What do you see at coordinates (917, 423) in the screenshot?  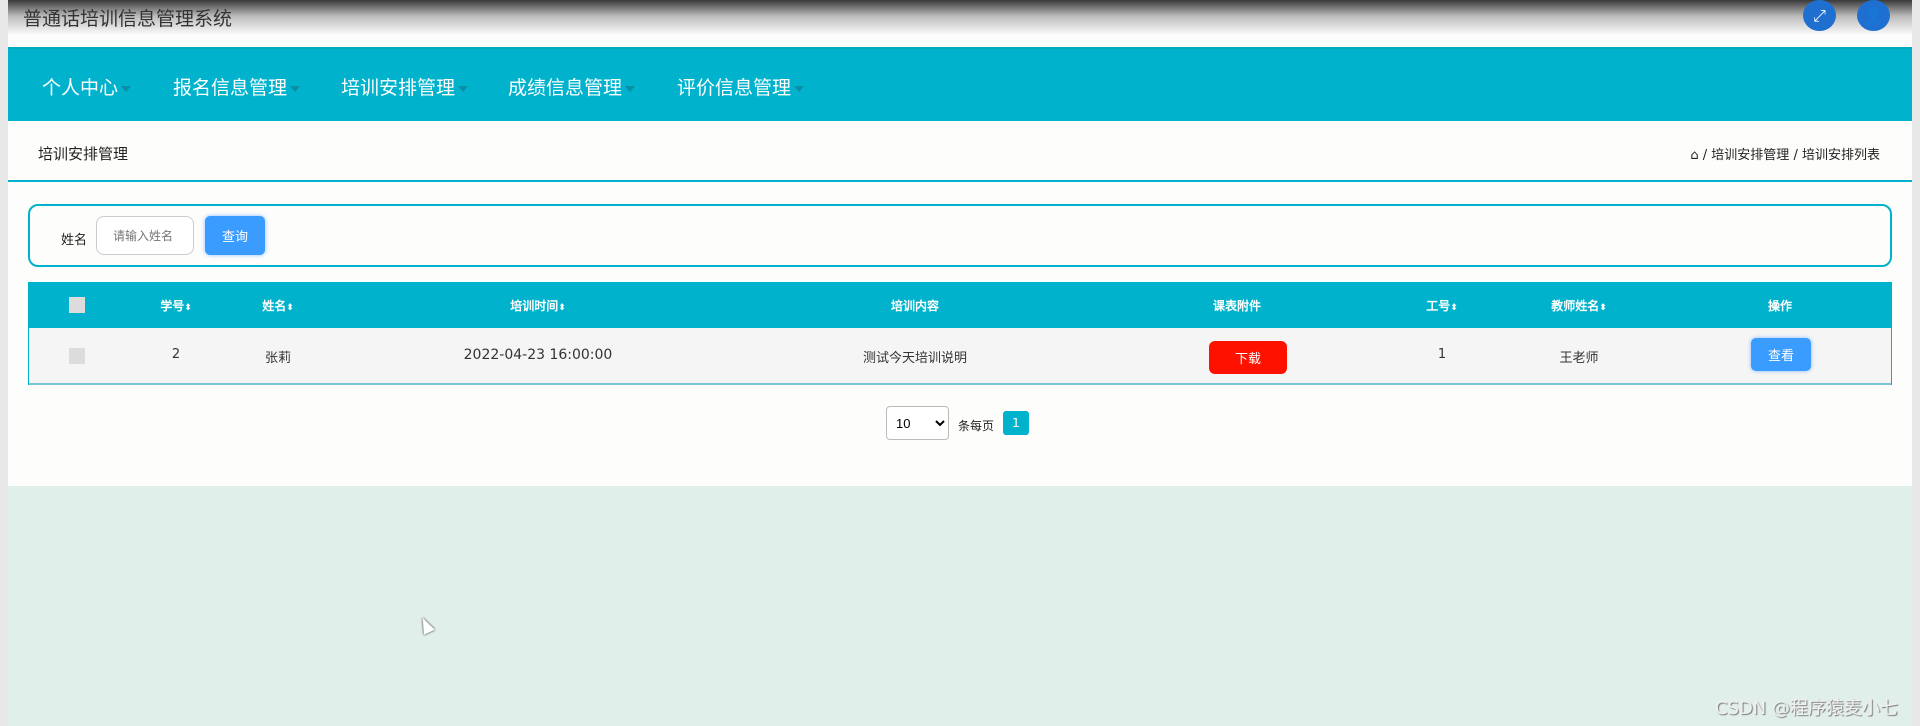 I see `page-size-select: 10` at bounding box center [917, 423].